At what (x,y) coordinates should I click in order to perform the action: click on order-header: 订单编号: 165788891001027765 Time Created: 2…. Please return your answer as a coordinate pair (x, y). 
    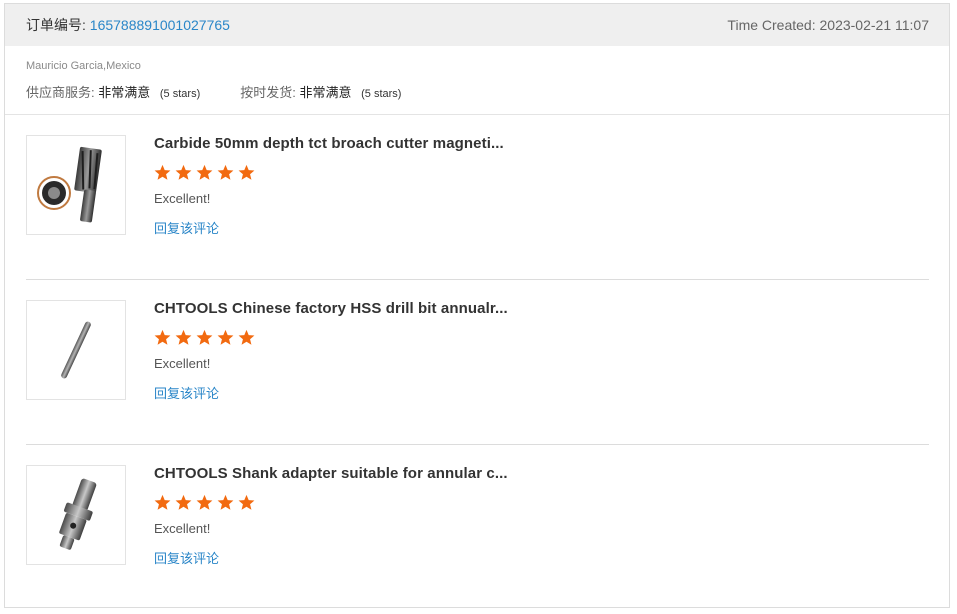
    Looking at the image, I should click on (477, 25).